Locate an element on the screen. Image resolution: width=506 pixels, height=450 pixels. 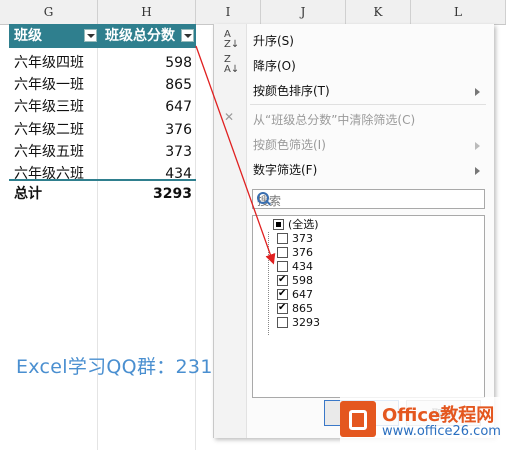
site-logo: Office教程网 www.office26.com is located at coordinates (420, 421).